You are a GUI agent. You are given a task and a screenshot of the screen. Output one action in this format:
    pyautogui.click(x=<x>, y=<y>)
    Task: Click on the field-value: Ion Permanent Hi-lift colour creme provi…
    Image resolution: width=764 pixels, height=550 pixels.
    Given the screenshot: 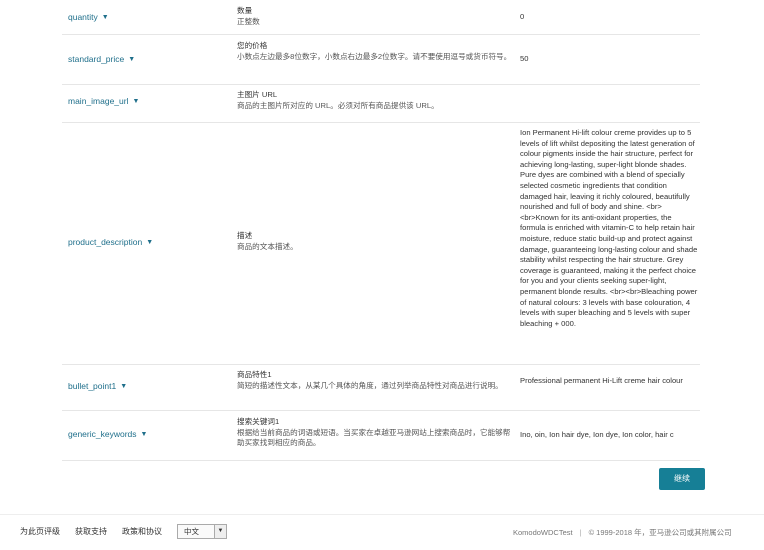 What is the action you would take?
    pyautogui.click(x=609, y=228)
    